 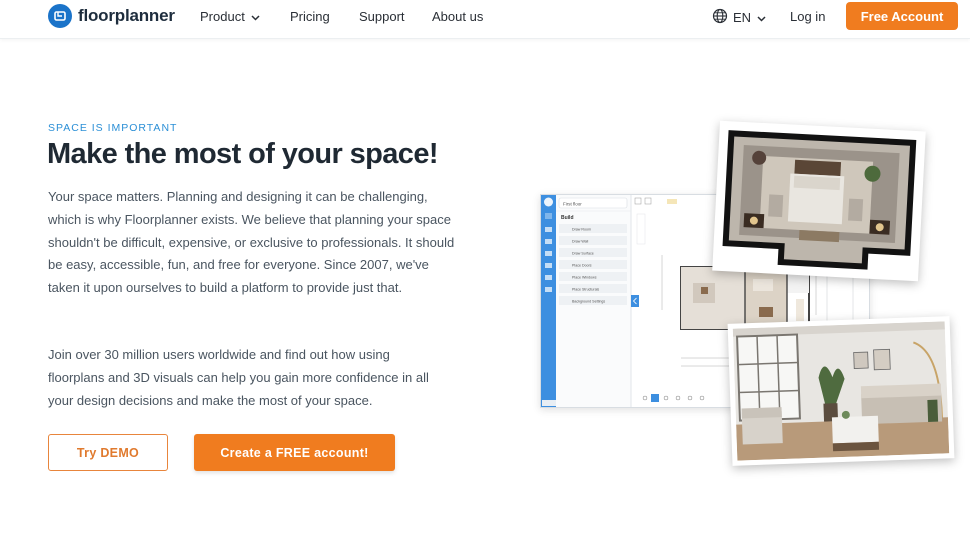 I want to click on try-demo-button: Try DEMO, so click(x=108, y=452).